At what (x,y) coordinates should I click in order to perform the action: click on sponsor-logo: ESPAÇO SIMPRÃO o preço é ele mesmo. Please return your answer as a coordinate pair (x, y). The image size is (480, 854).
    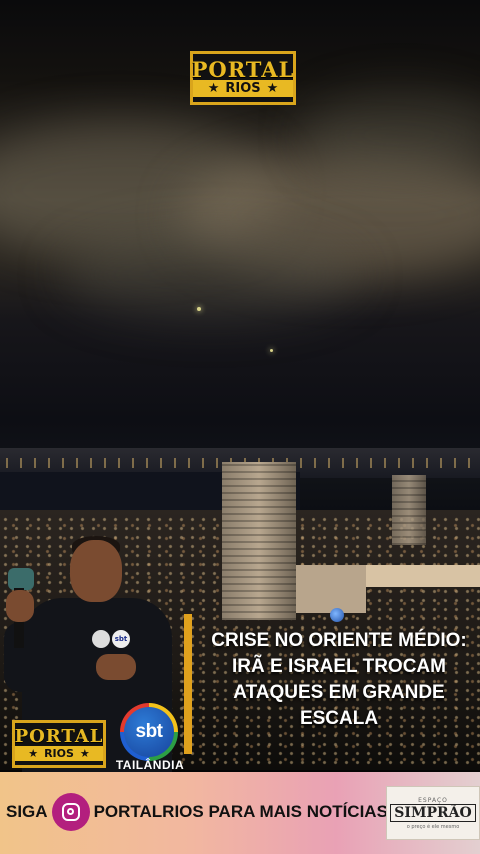
    Looking at the image, I should click on (433, 813).